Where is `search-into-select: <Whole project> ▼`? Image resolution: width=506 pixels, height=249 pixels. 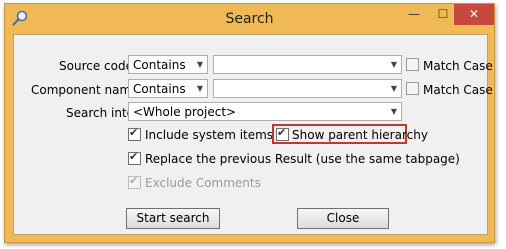 search-into-select: <Whole project> ▼ is located at coordinates (265, 111).